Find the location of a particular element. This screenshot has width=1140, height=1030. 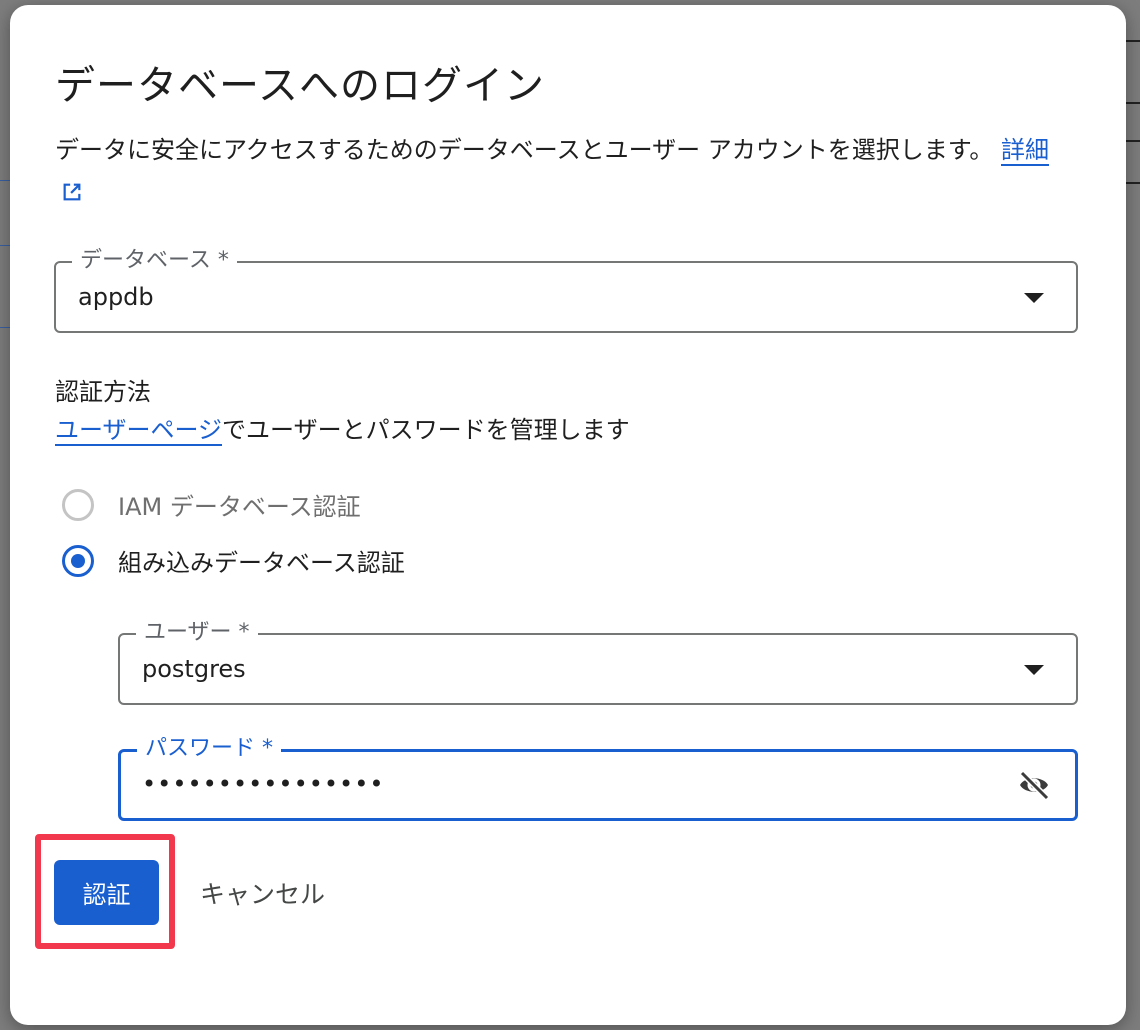

password-field-value: •••••••••••••••• is located at coordinates (263, 784).